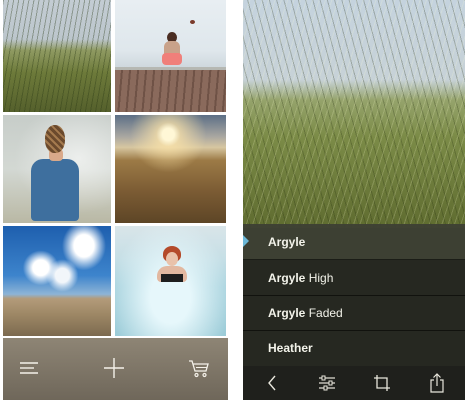  I want to click on filter-item: Heather, so click(354, 347).